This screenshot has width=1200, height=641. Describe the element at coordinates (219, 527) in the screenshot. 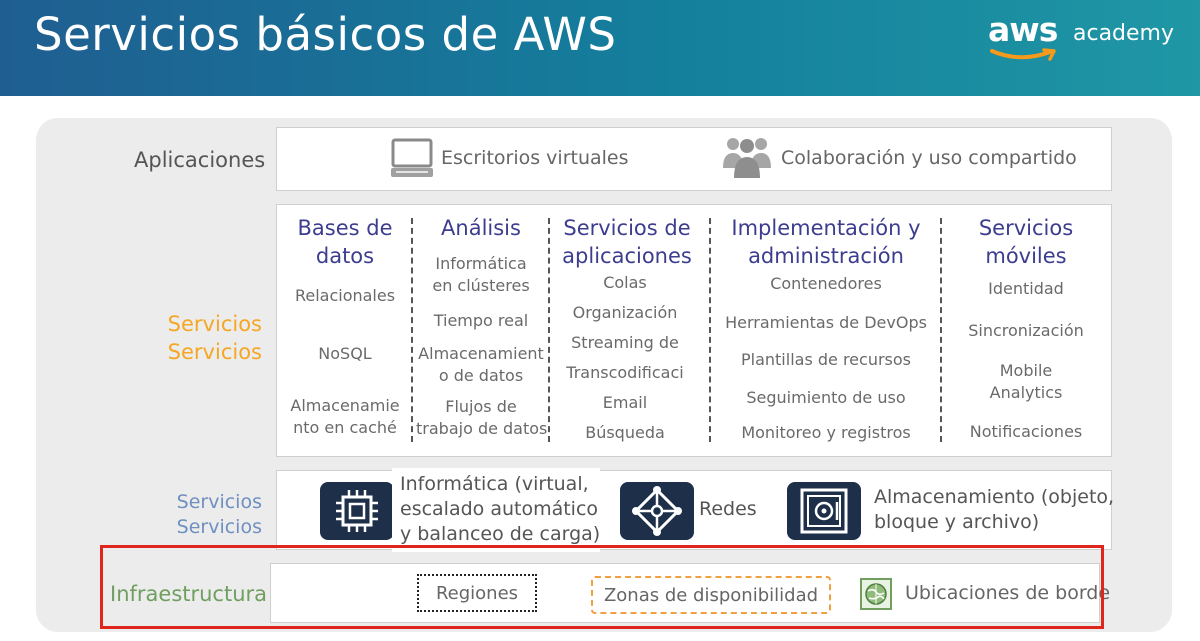

I see `foundation-label-line2: Servicios` at that location.